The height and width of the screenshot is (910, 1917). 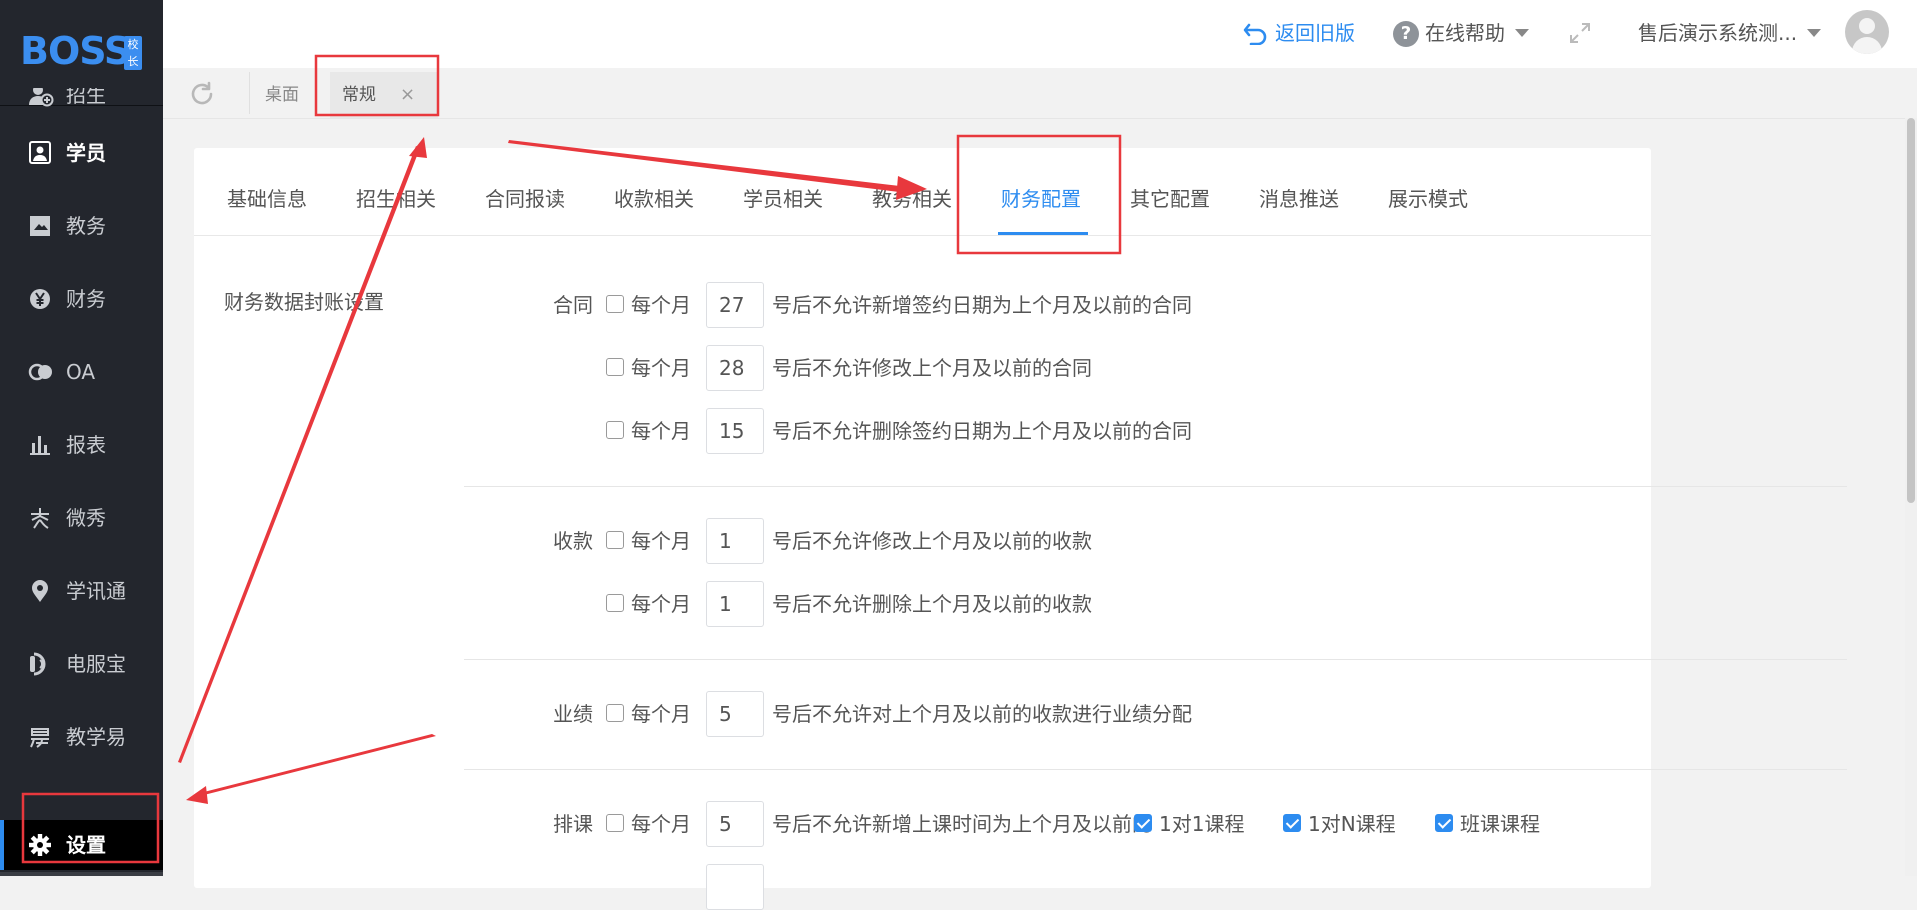 I want to click on location-pin-icon, so click(x=41, y=591).